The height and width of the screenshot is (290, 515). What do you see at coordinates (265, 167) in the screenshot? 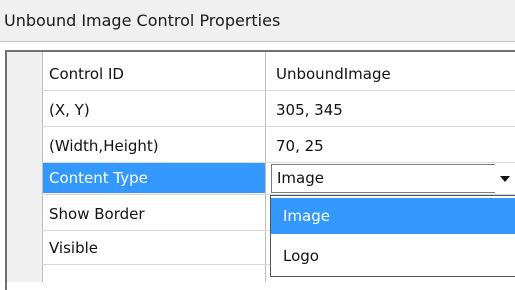
I see `grid-divider` at bounding box center [265, 167].